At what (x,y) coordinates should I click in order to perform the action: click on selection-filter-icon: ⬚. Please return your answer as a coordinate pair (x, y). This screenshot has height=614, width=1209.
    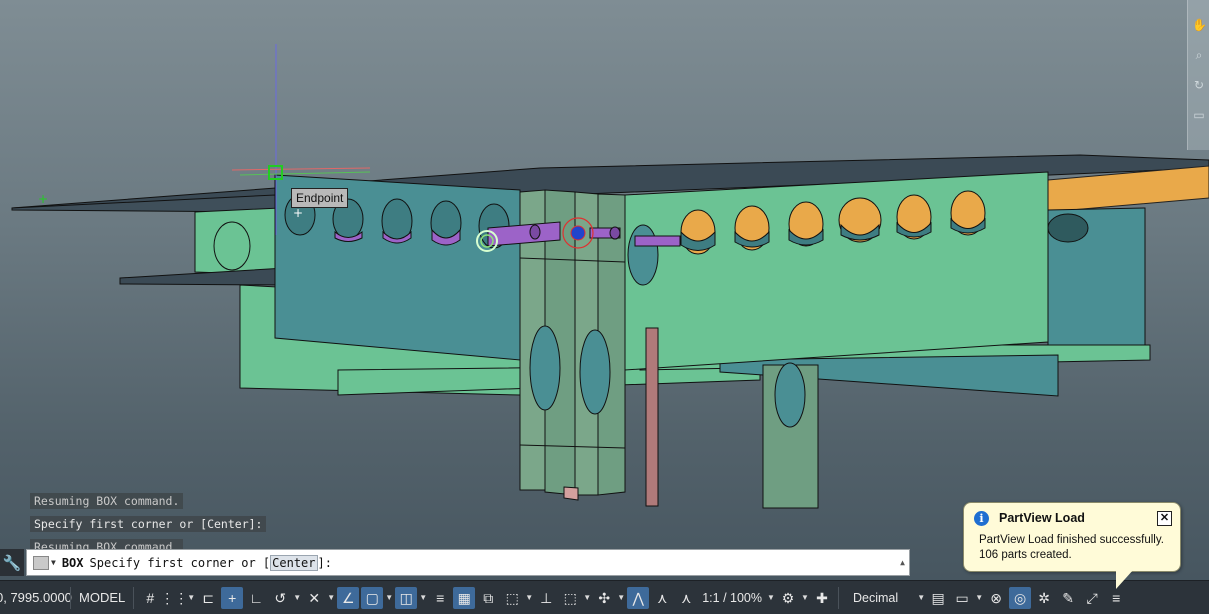
    Looking at the image, I should click on (570, 598).